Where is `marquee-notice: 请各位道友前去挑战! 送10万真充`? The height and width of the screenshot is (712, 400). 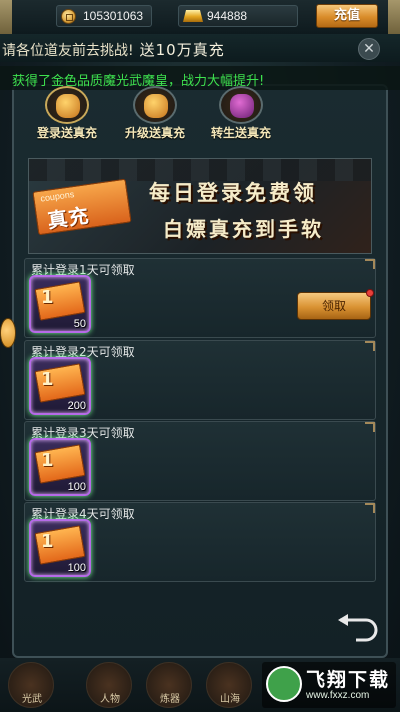 marquee-notice: 请各位道友前去挑战! 送10万真充 is located at coordinates (200, 48).